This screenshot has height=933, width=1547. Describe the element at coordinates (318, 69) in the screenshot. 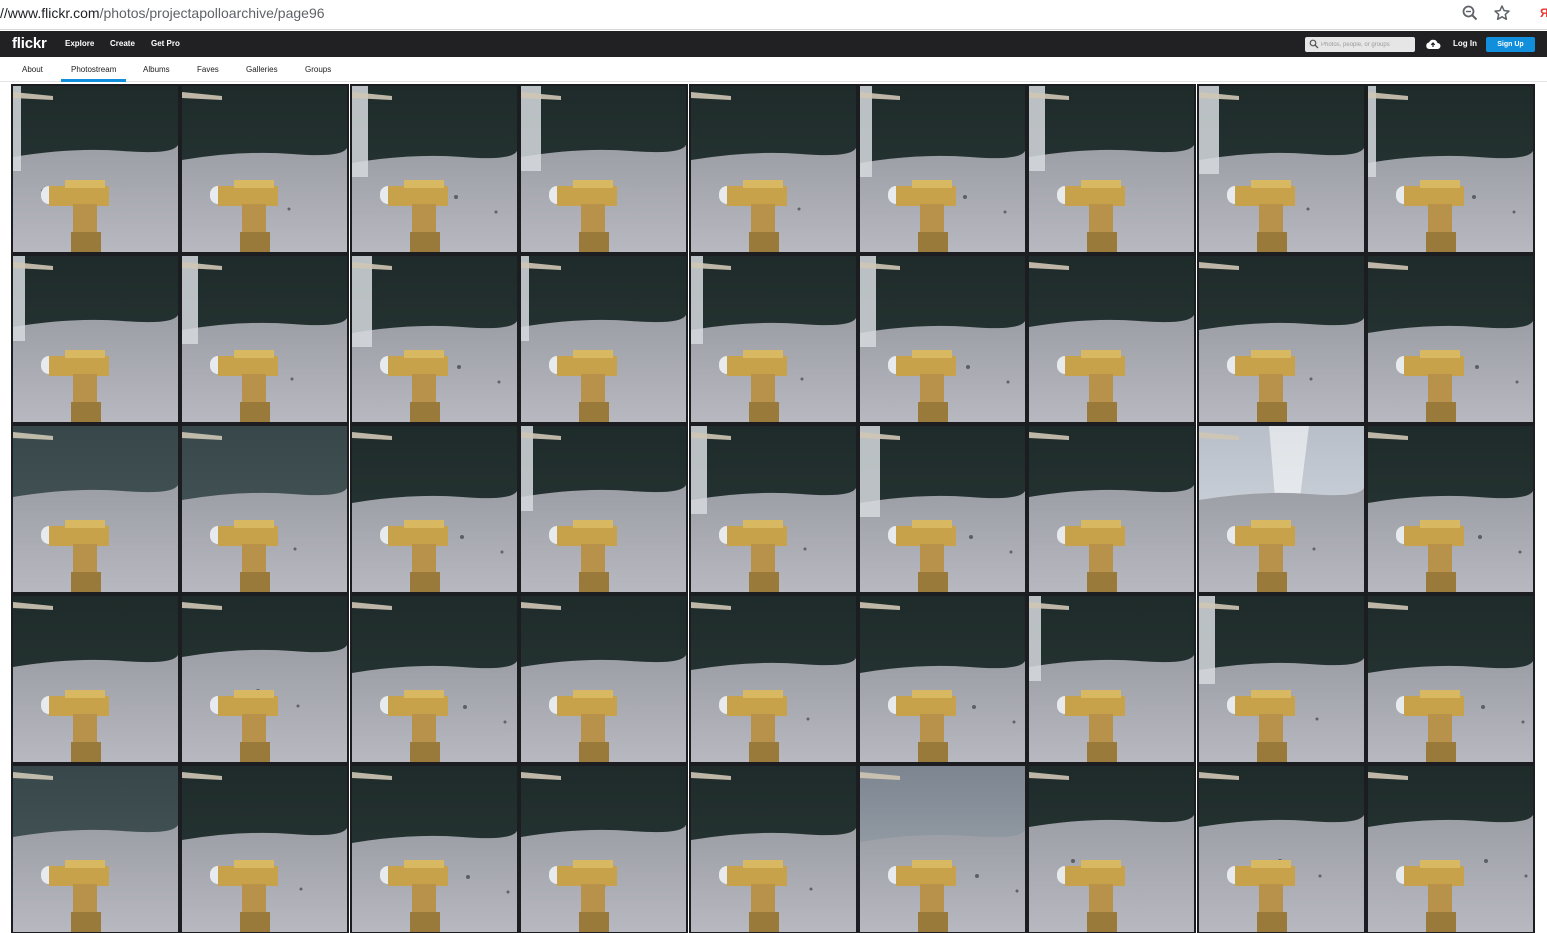

I see `tab-groups: Groups` at that location.